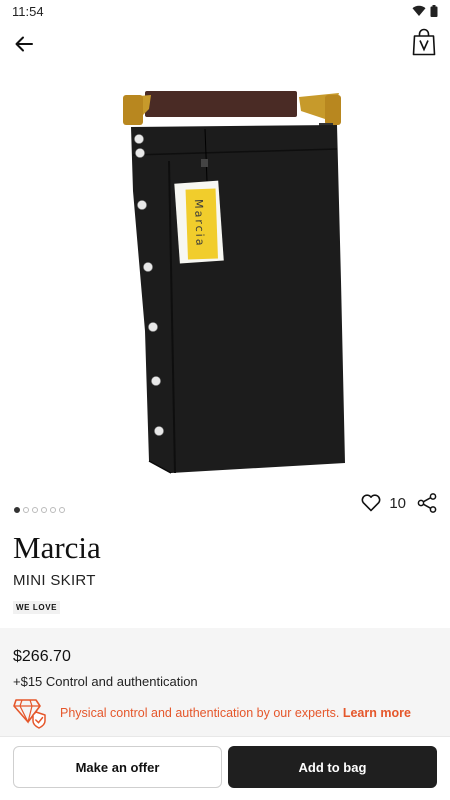  I want to click on actions-row: 10, so click(399, 503).